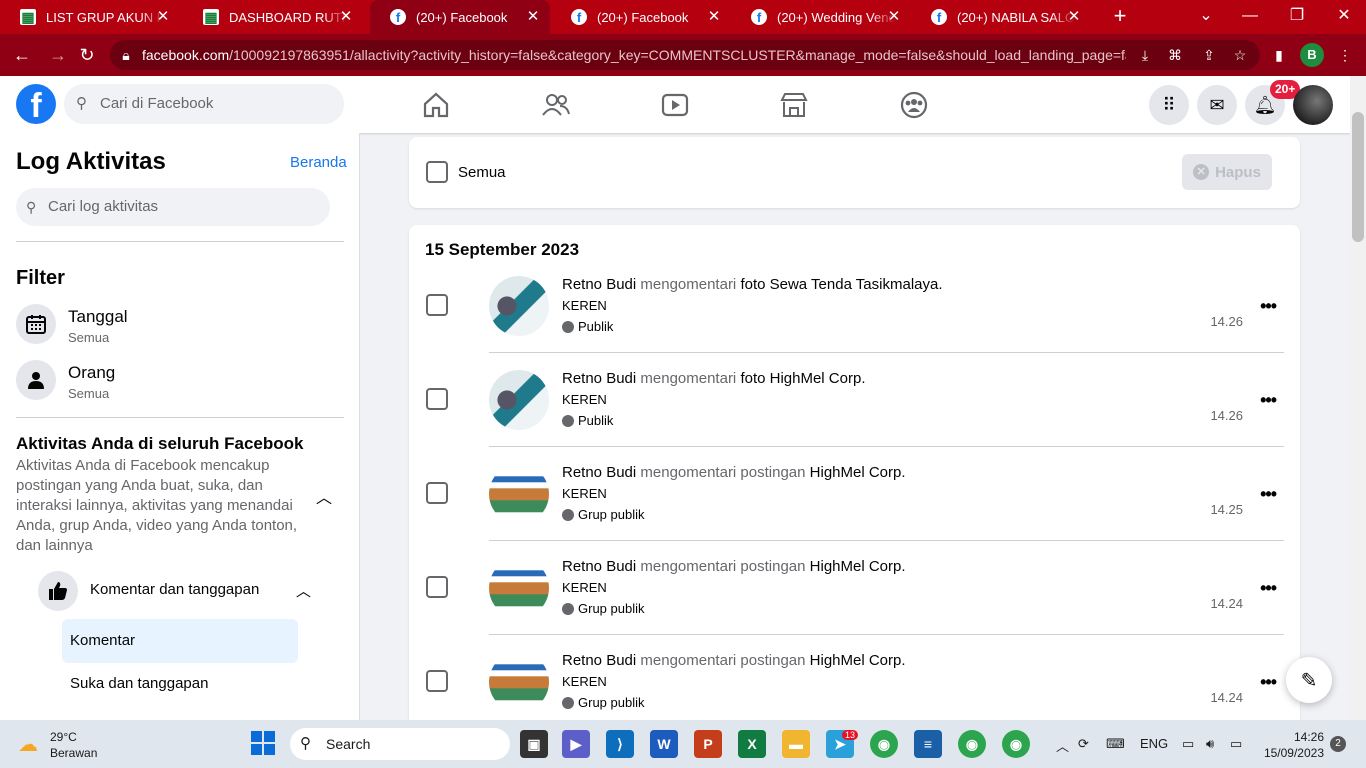  I want to click on browser-tab: ▦ DASHBOARD RUTINITAS✕, so click(273, 17).